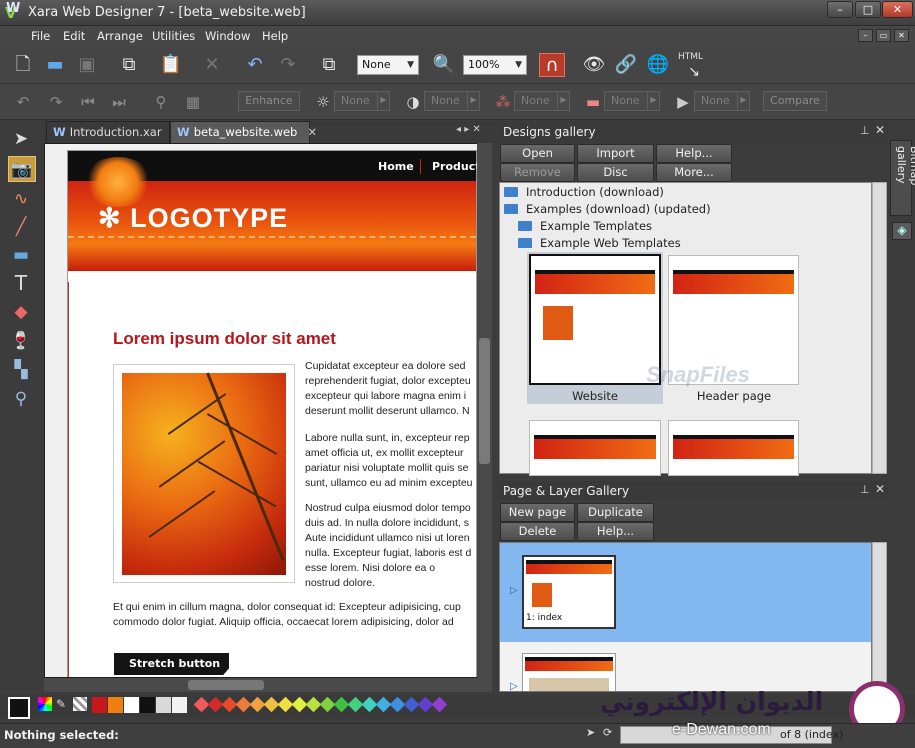 This screenshot has width=915, height=748. What do you see at coordinates (23, 102) in the screenshot?
I see `rotate-left-icon: ↶` at bounding box center [23, 102].